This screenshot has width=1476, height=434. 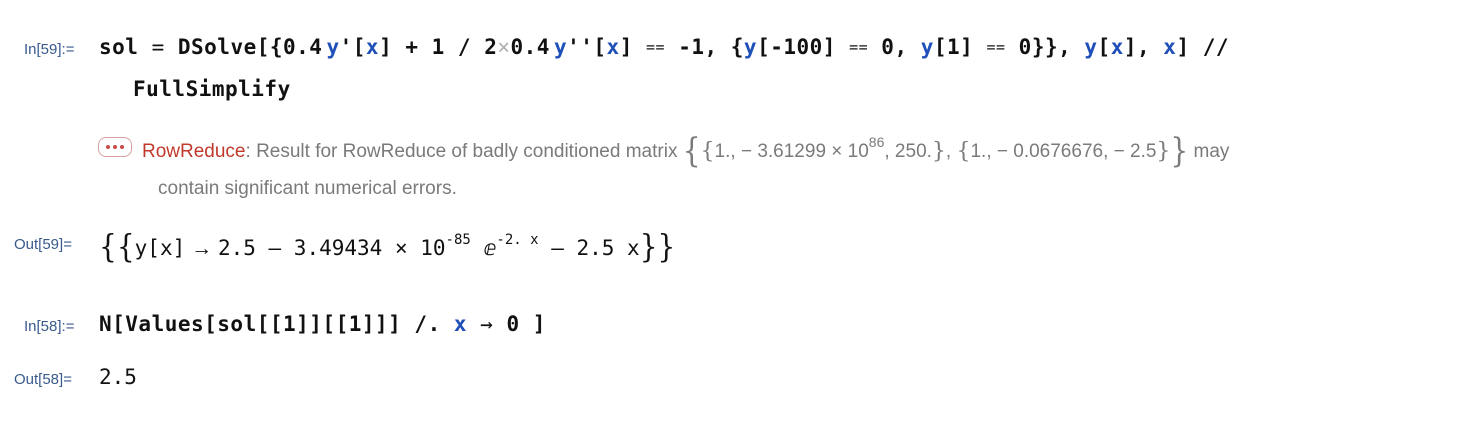 What do you see at coordinates (179, 248) in the screenshot?
I see `out-text: ]` at bounding box center [179, 248].